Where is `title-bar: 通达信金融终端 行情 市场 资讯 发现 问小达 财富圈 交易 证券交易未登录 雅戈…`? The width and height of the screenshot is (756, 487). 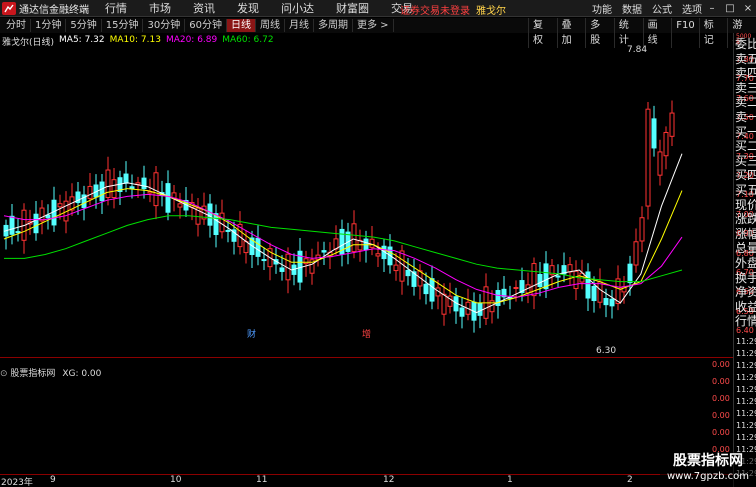 title-bar: 通达信金融终端 行情 市场 资讯 发现 问小达 财富圈 交易 证券交易未登录 雅戈… is located at coordinates (378, 8).